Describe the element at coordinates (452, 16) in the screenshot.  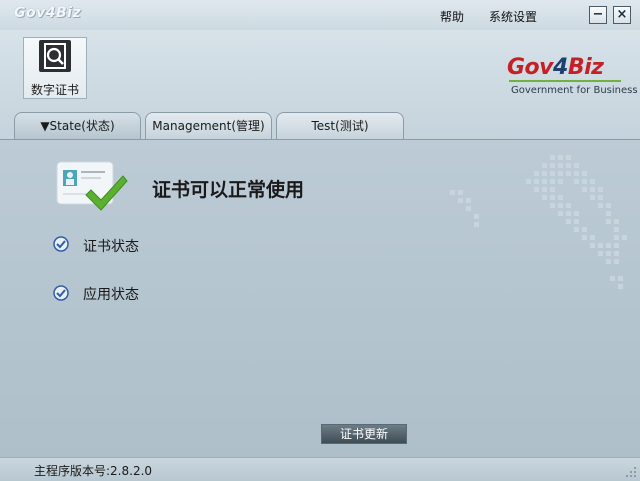
I see `menu-help: 帮助` at that location.